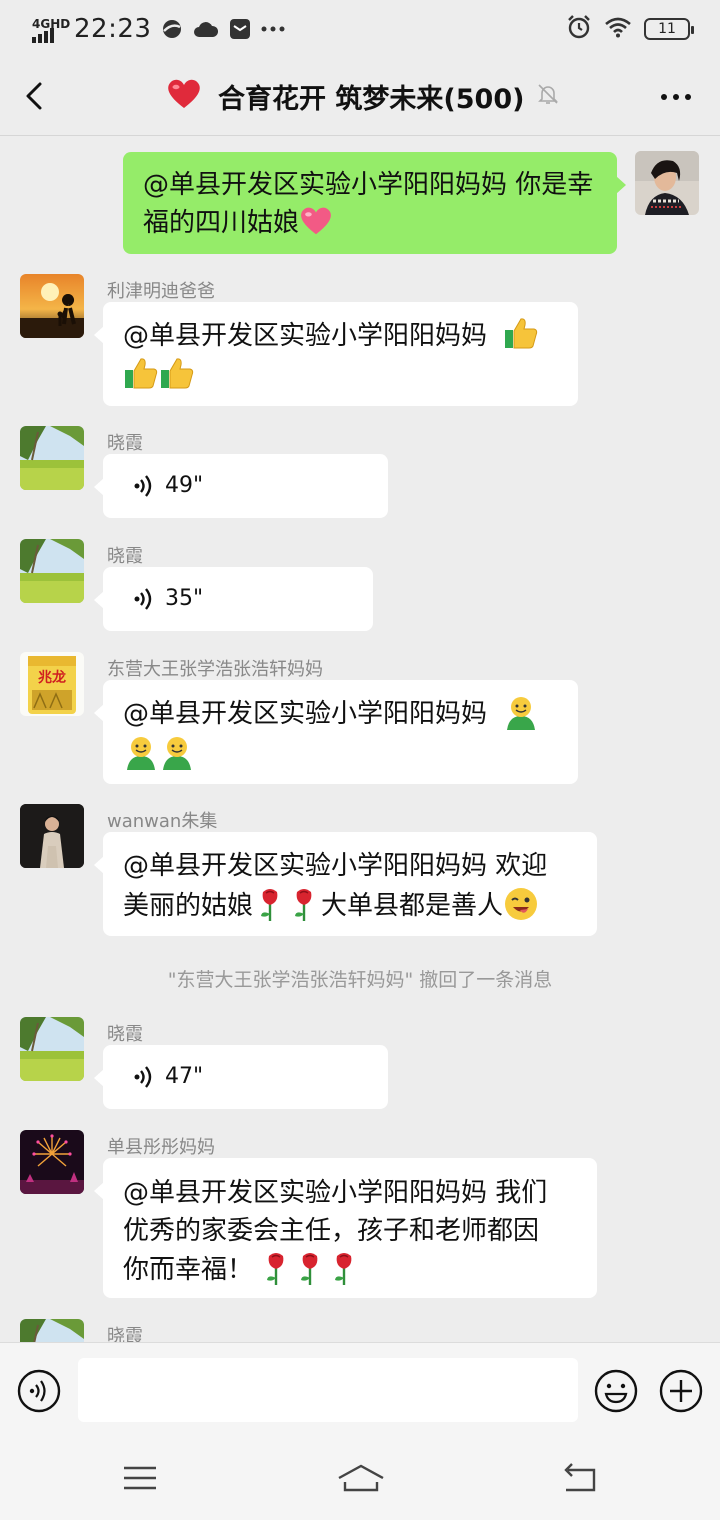  Describe the element at coordinates (39, 1391) in the screenshot. I see `voice-input-icon` at that location.